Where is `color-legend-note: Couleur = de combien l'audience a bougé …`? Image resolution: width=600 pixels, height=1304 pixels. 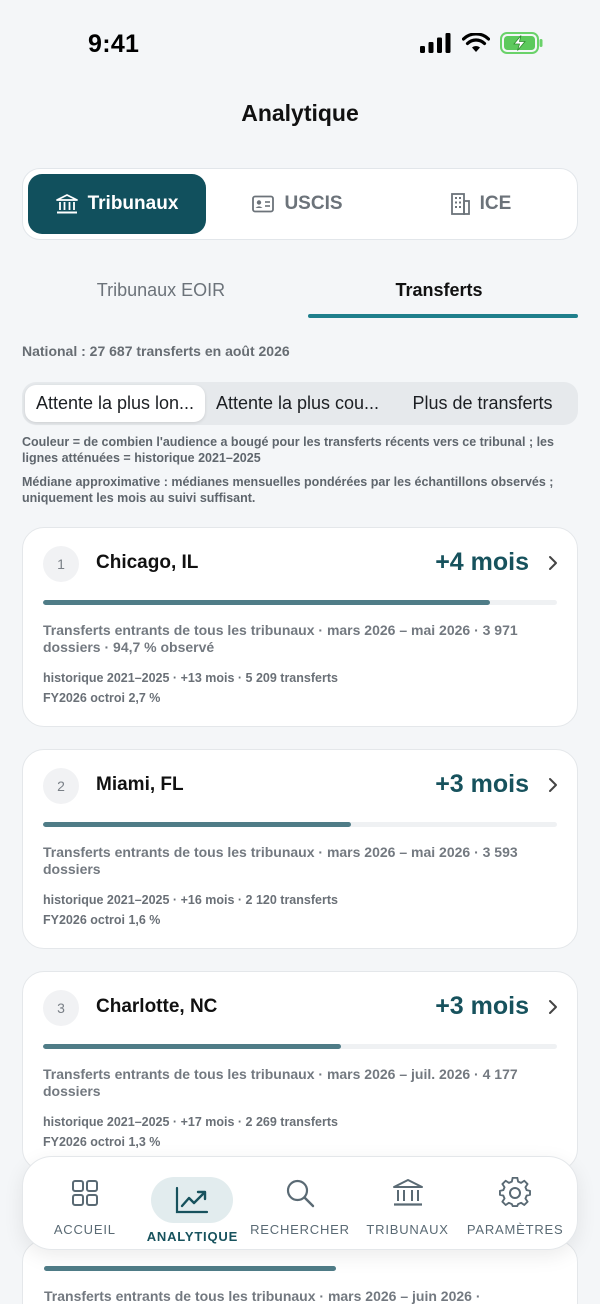 color-legend-note: Couleur = de combien l'audience a bougé … is located at coordinates (288, 450).